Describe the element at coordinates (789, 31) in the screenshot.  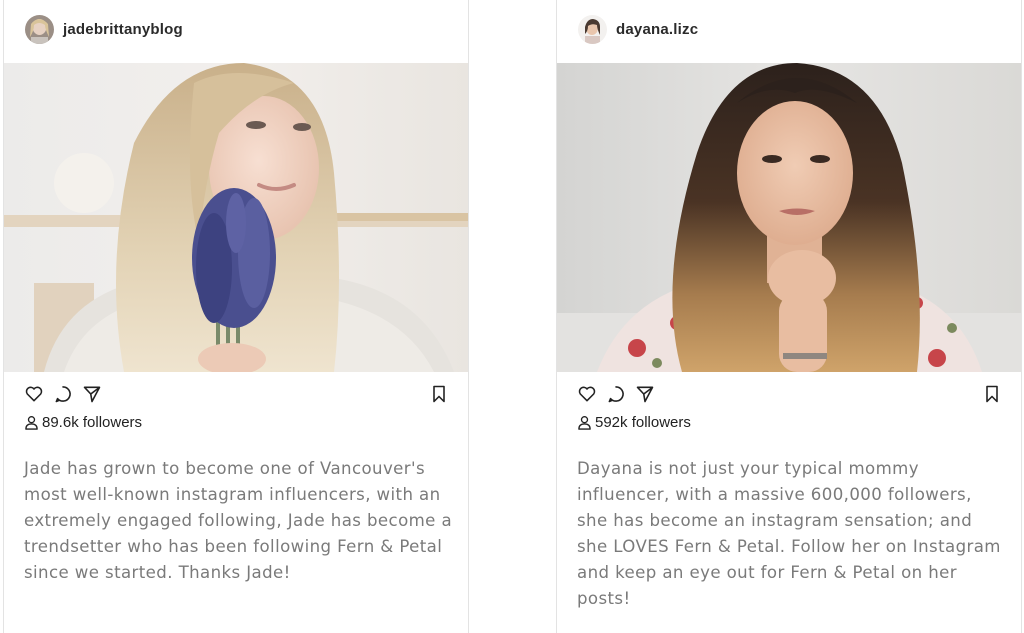
I see `post-header: dayana.lizc` at that location.